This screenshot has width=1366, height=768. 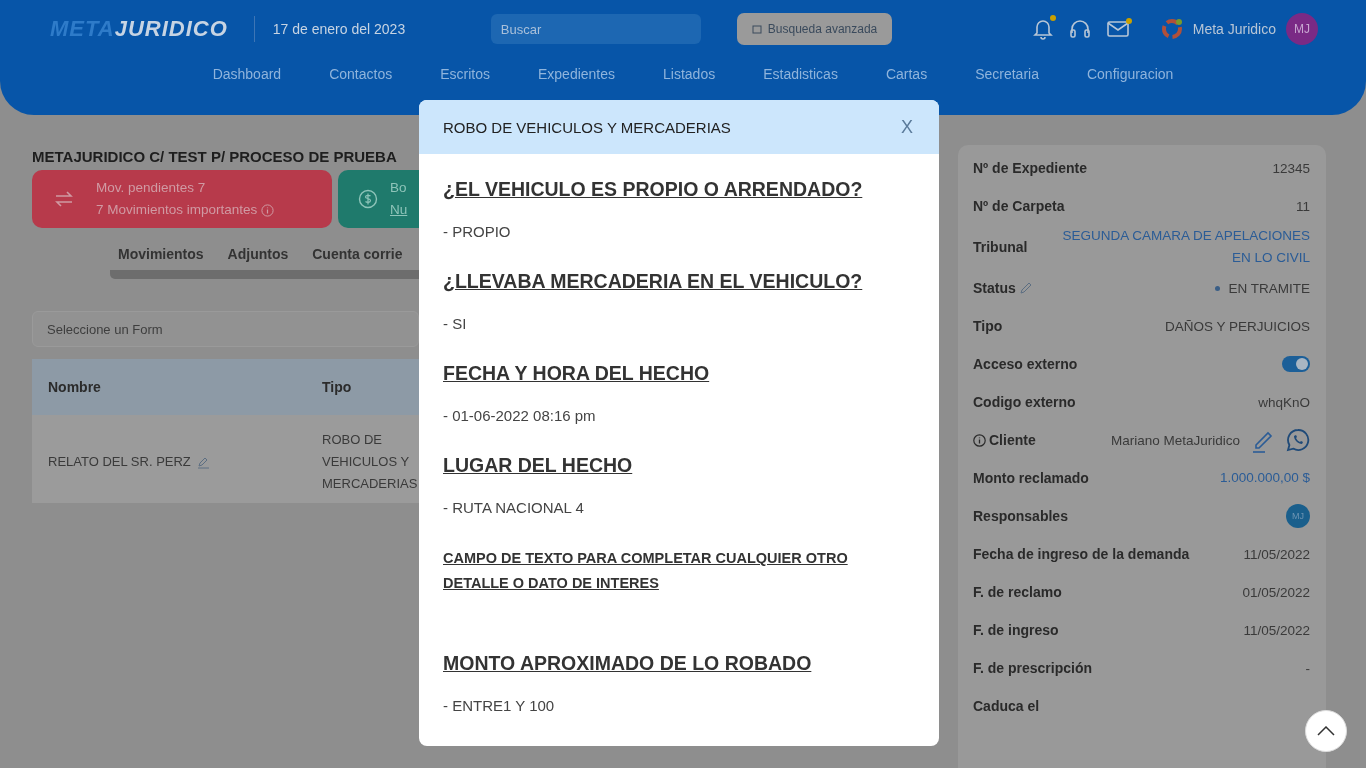 What do you see at coordinates (577, 74) in the screenshot?
I see `nav-link: Expedientes` at bounding box center [577, 74].